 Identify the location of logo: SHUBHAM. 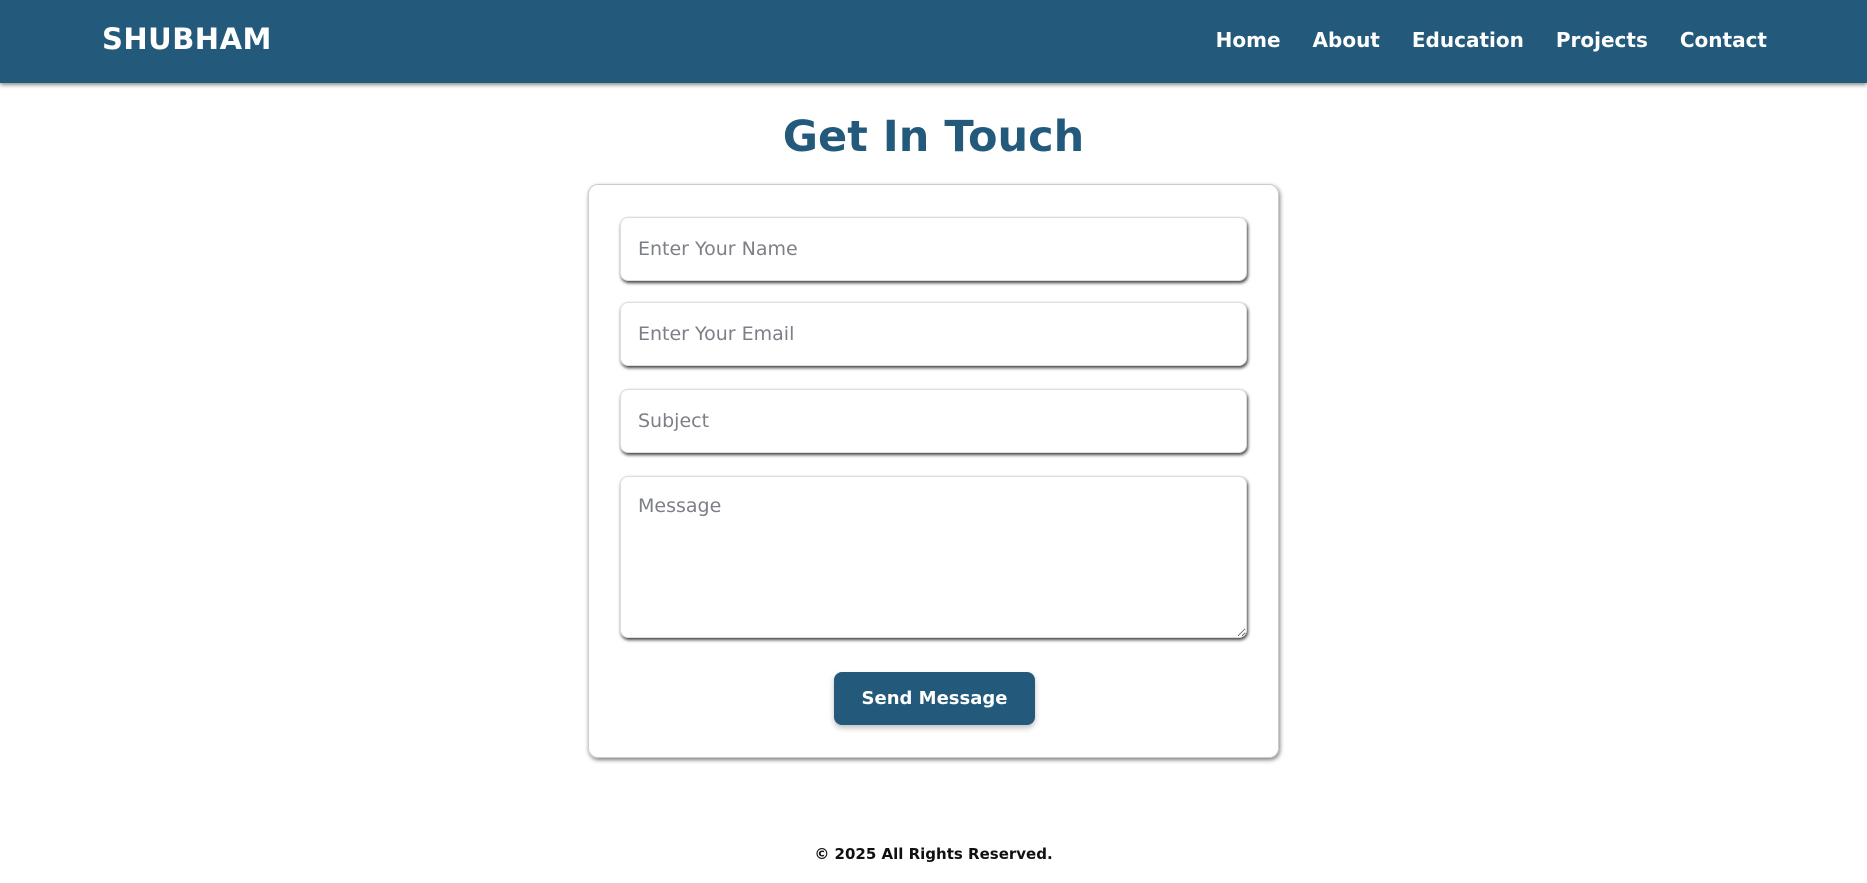
(187, 39).